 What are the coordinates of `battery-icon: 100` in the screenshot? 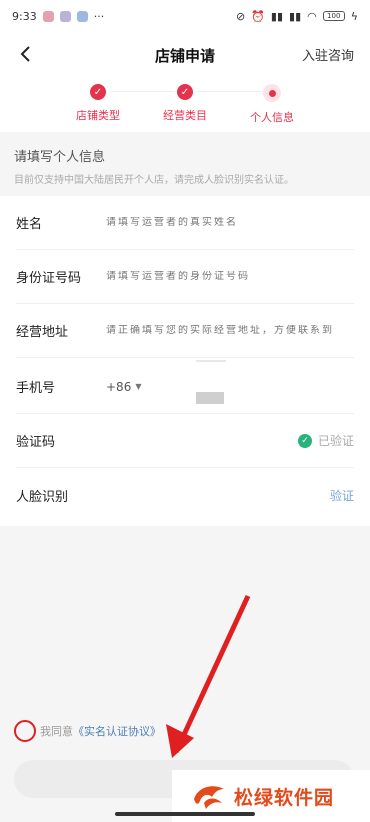 It's located at (333, 16).